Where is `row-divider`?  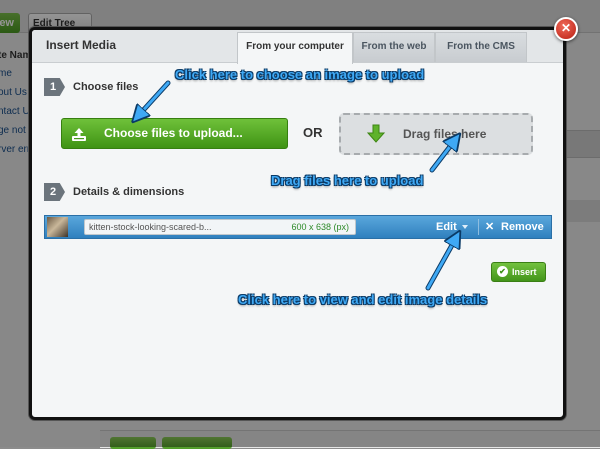 row-divider is located at coordinates (478, 227).